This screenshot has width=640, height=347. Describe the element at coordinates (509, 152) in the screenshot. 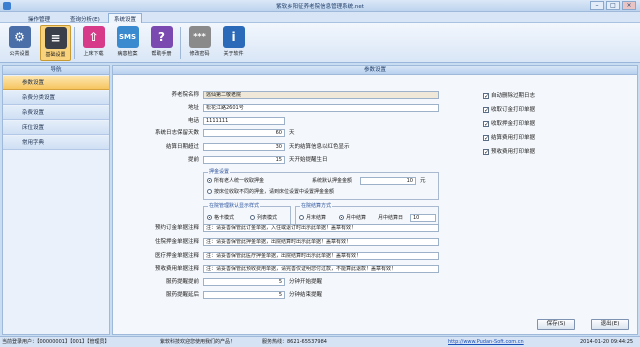

I see `print-prefee-checkbox: ✓ 预收费用打印单据` at that location.